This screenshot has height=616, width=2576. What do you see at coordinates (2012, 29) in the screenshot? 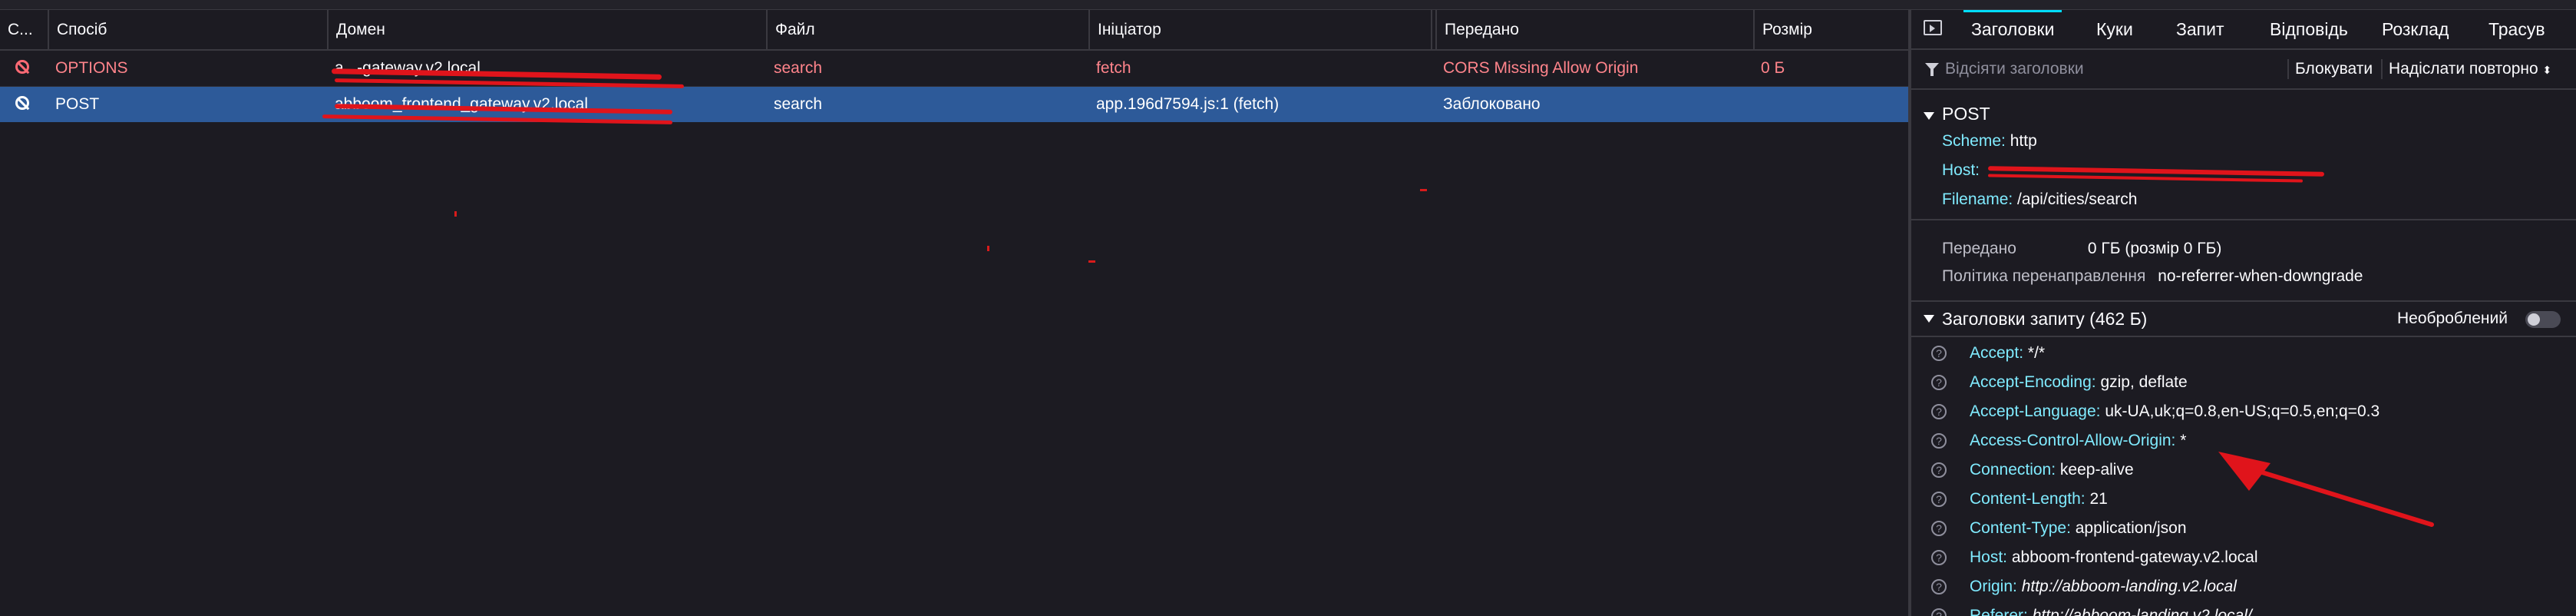
I see `tab-headers: Заголовки` at bounding box center [2012, 29].